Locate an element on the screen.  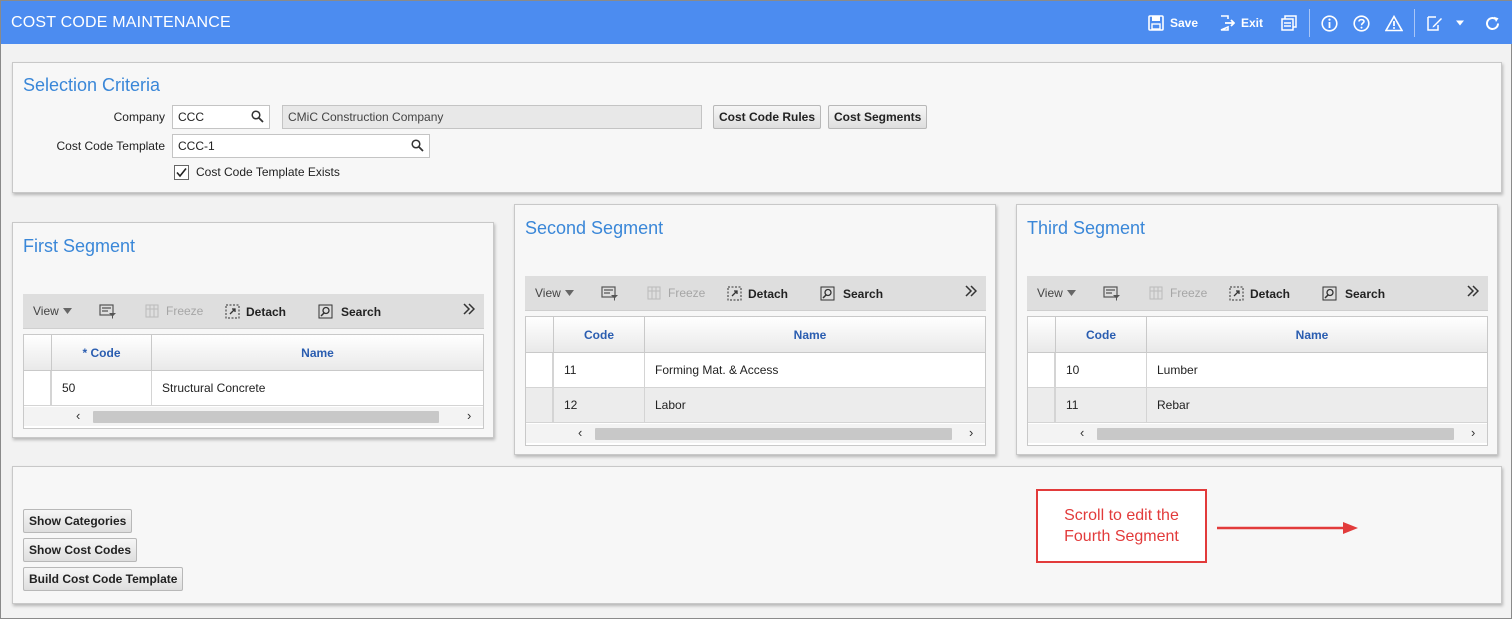
table-row: 12 Labor is located at coordinates (755, 405).